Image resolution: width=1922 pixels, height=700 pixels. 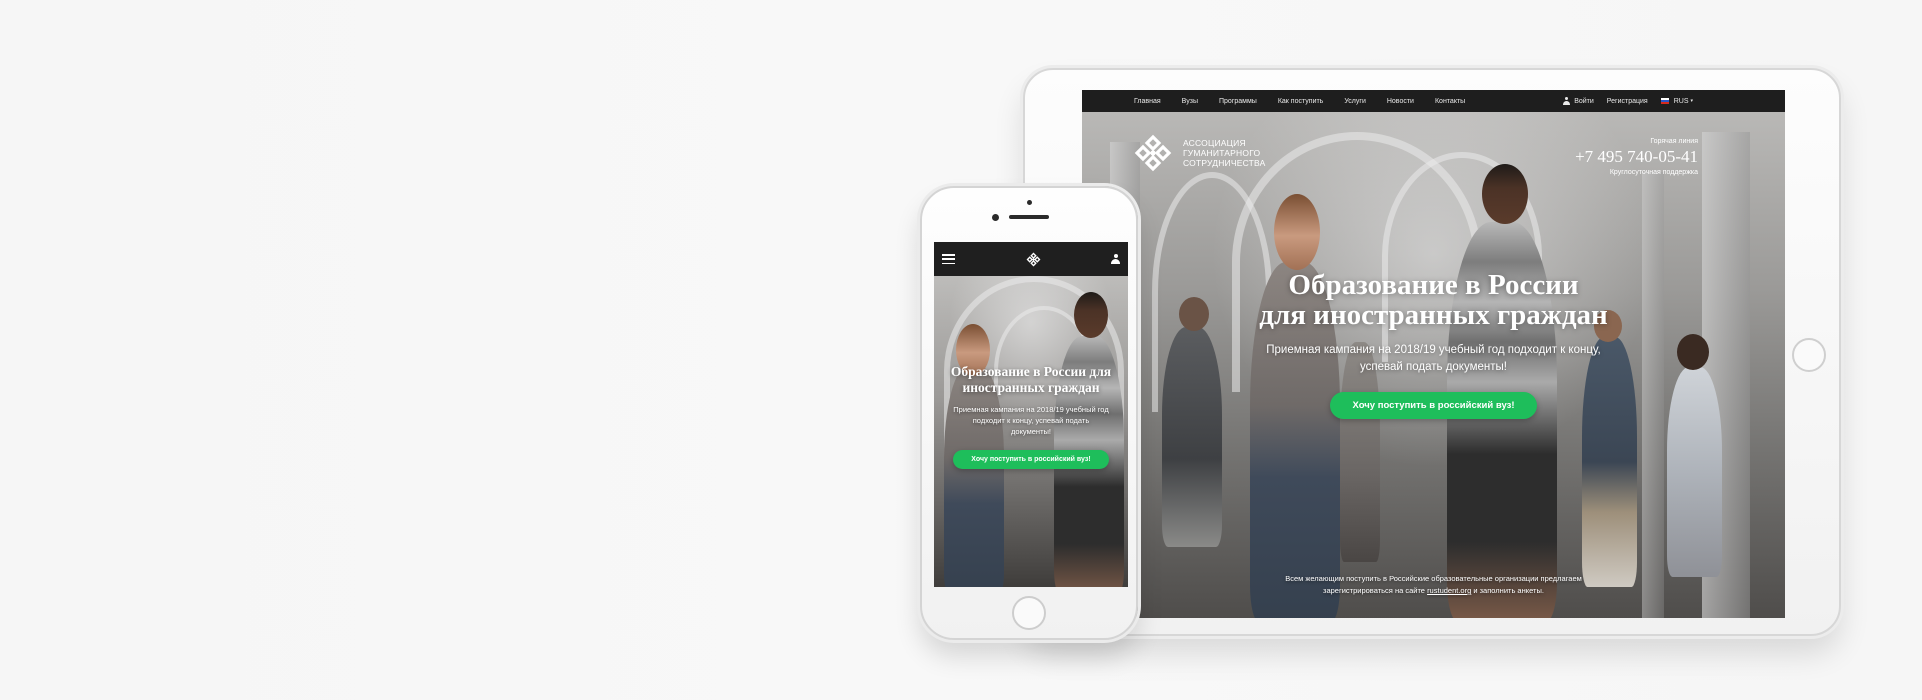 I want to click on apply-cta-button: Хочу поступить в российский вуз!, so click(x=1433, y=405).